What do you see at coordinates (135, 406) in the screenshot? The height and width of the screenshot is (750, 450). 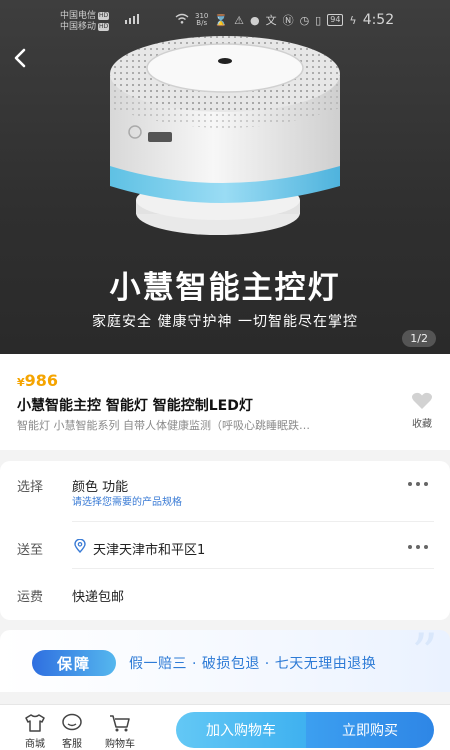 I see `product-name: 小慧智能主控 智能灯 智能控制LED灯` at bounding box center [135, 406].